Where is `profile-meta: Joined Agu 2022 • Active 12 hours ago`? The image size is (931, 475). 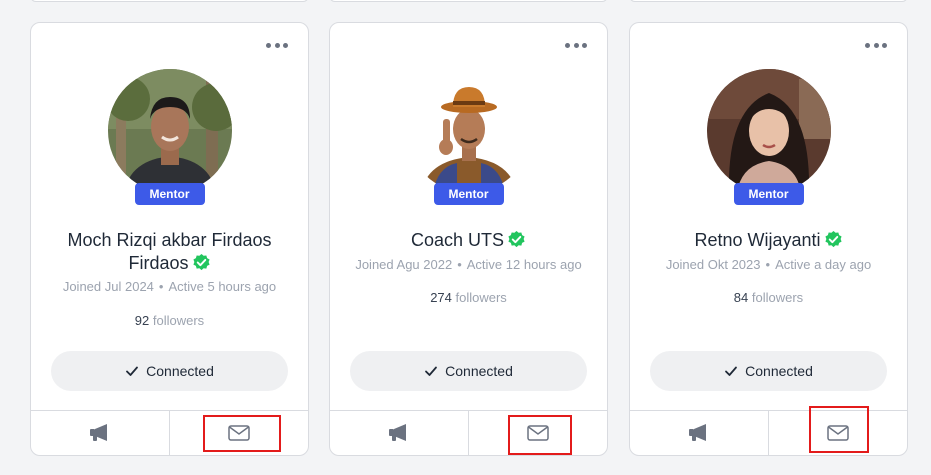 profile-meta: Joined Agu 2022 • Active 12 hours ago is located at coordinates (468, 264).